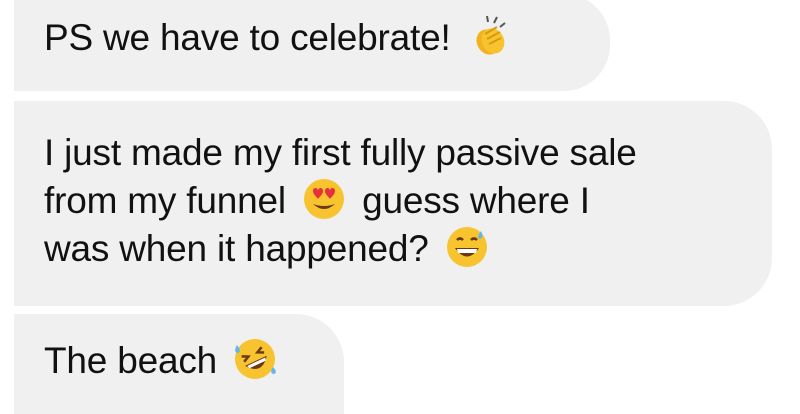 This screenshot has width=800, height=414. Describe the element at coordinates (255, 359) in the screenshot. I see `rofl-icon` at that location.